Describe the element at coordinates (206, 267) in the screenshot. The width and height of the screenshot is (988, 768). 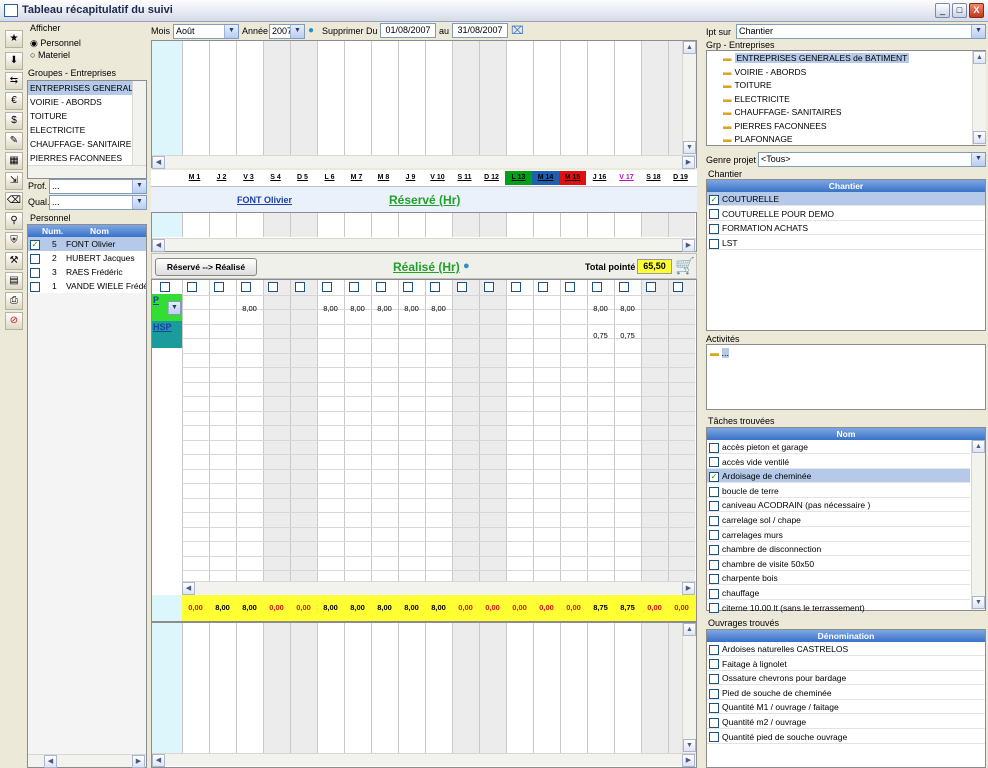
I see `reserve-to-realise-button: Réservé --> Réalisé` at that location.